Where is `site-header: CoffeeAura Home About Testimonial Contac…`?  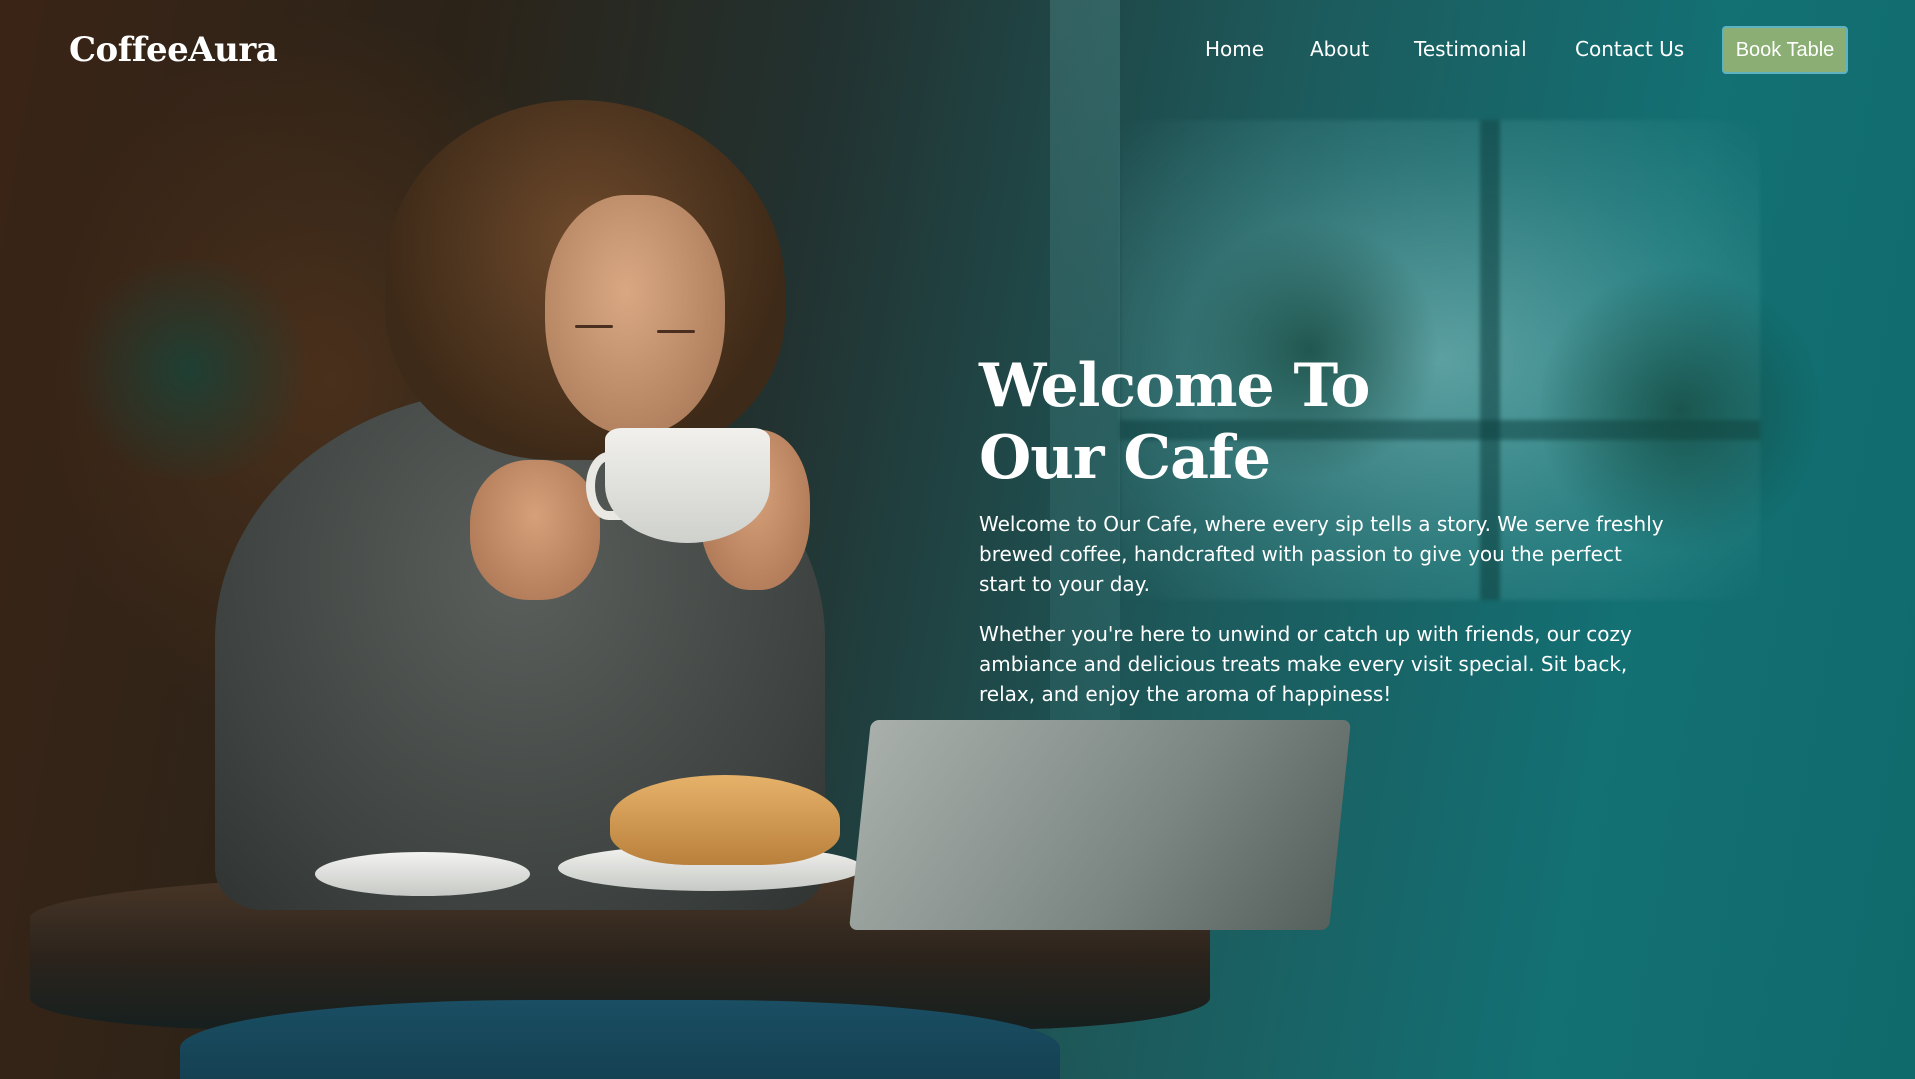
site-header: CoffeeAura Home About Testimonial Contac… is located at coordinates (957, 50).